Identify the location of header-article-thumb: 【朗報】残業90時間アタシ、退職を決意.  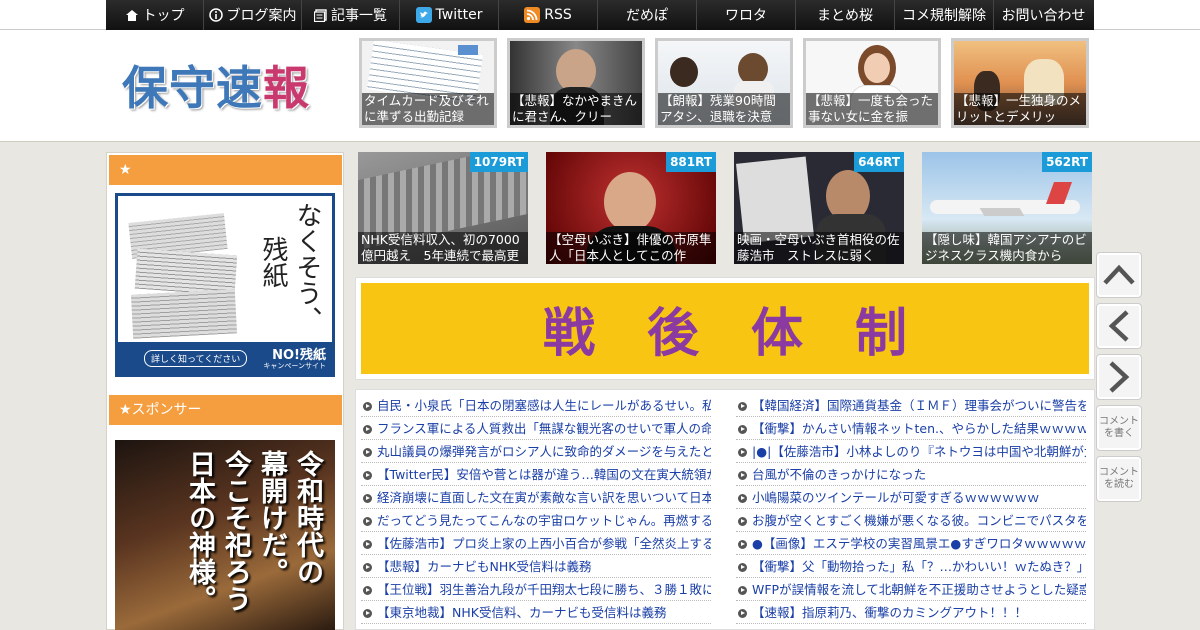
(724, 83).